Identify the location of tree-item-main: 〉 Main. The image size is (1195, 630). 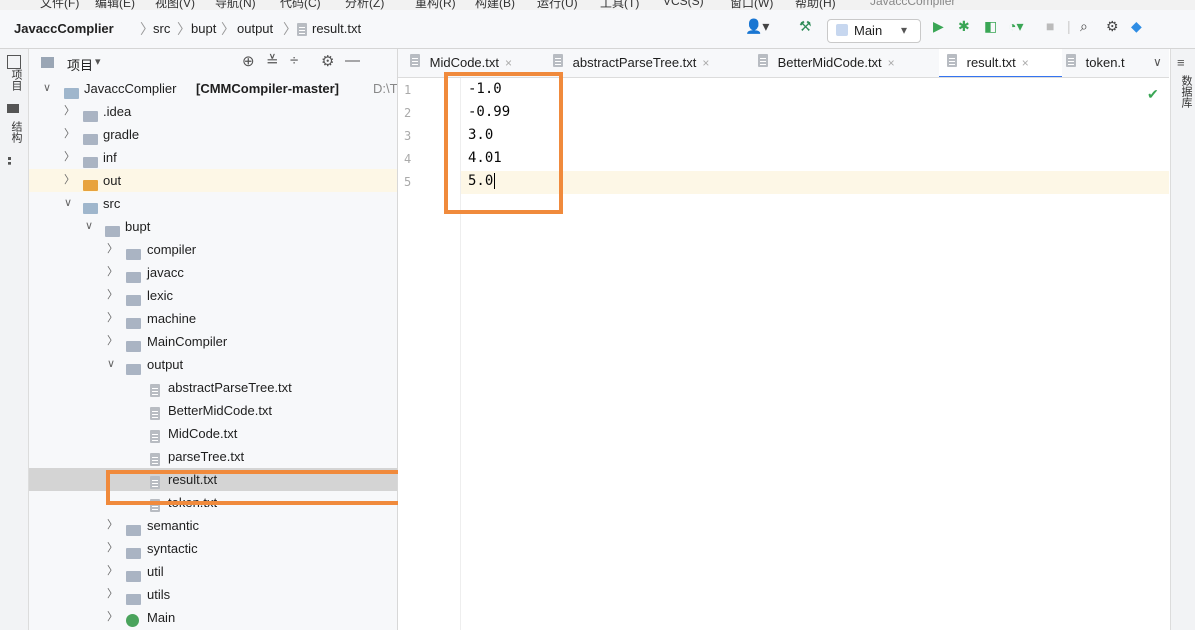
(213, 617).